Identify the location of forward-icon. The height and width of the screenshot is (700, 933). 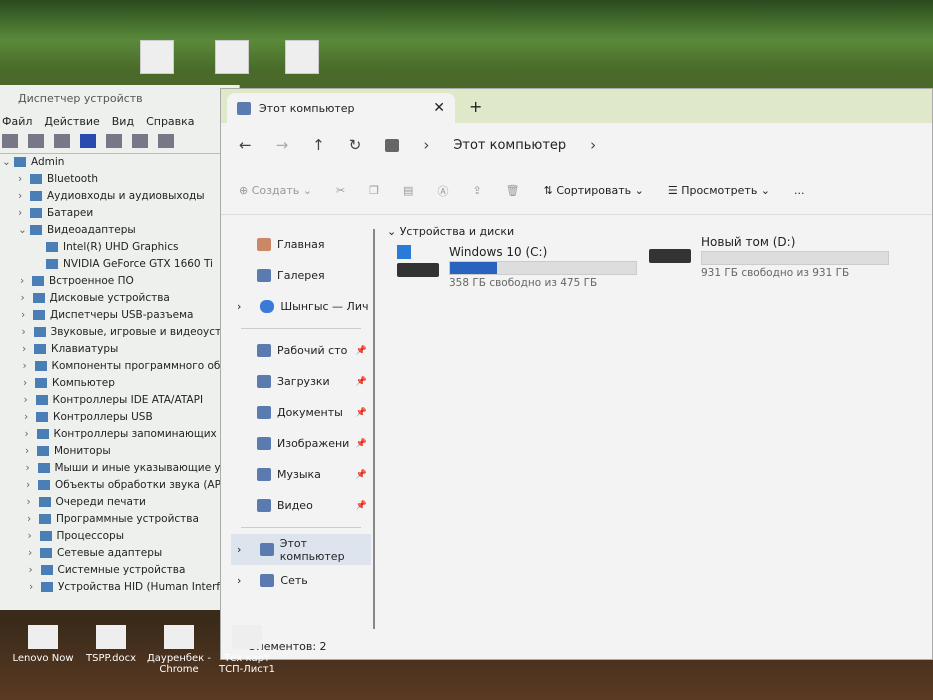
(36, 141).